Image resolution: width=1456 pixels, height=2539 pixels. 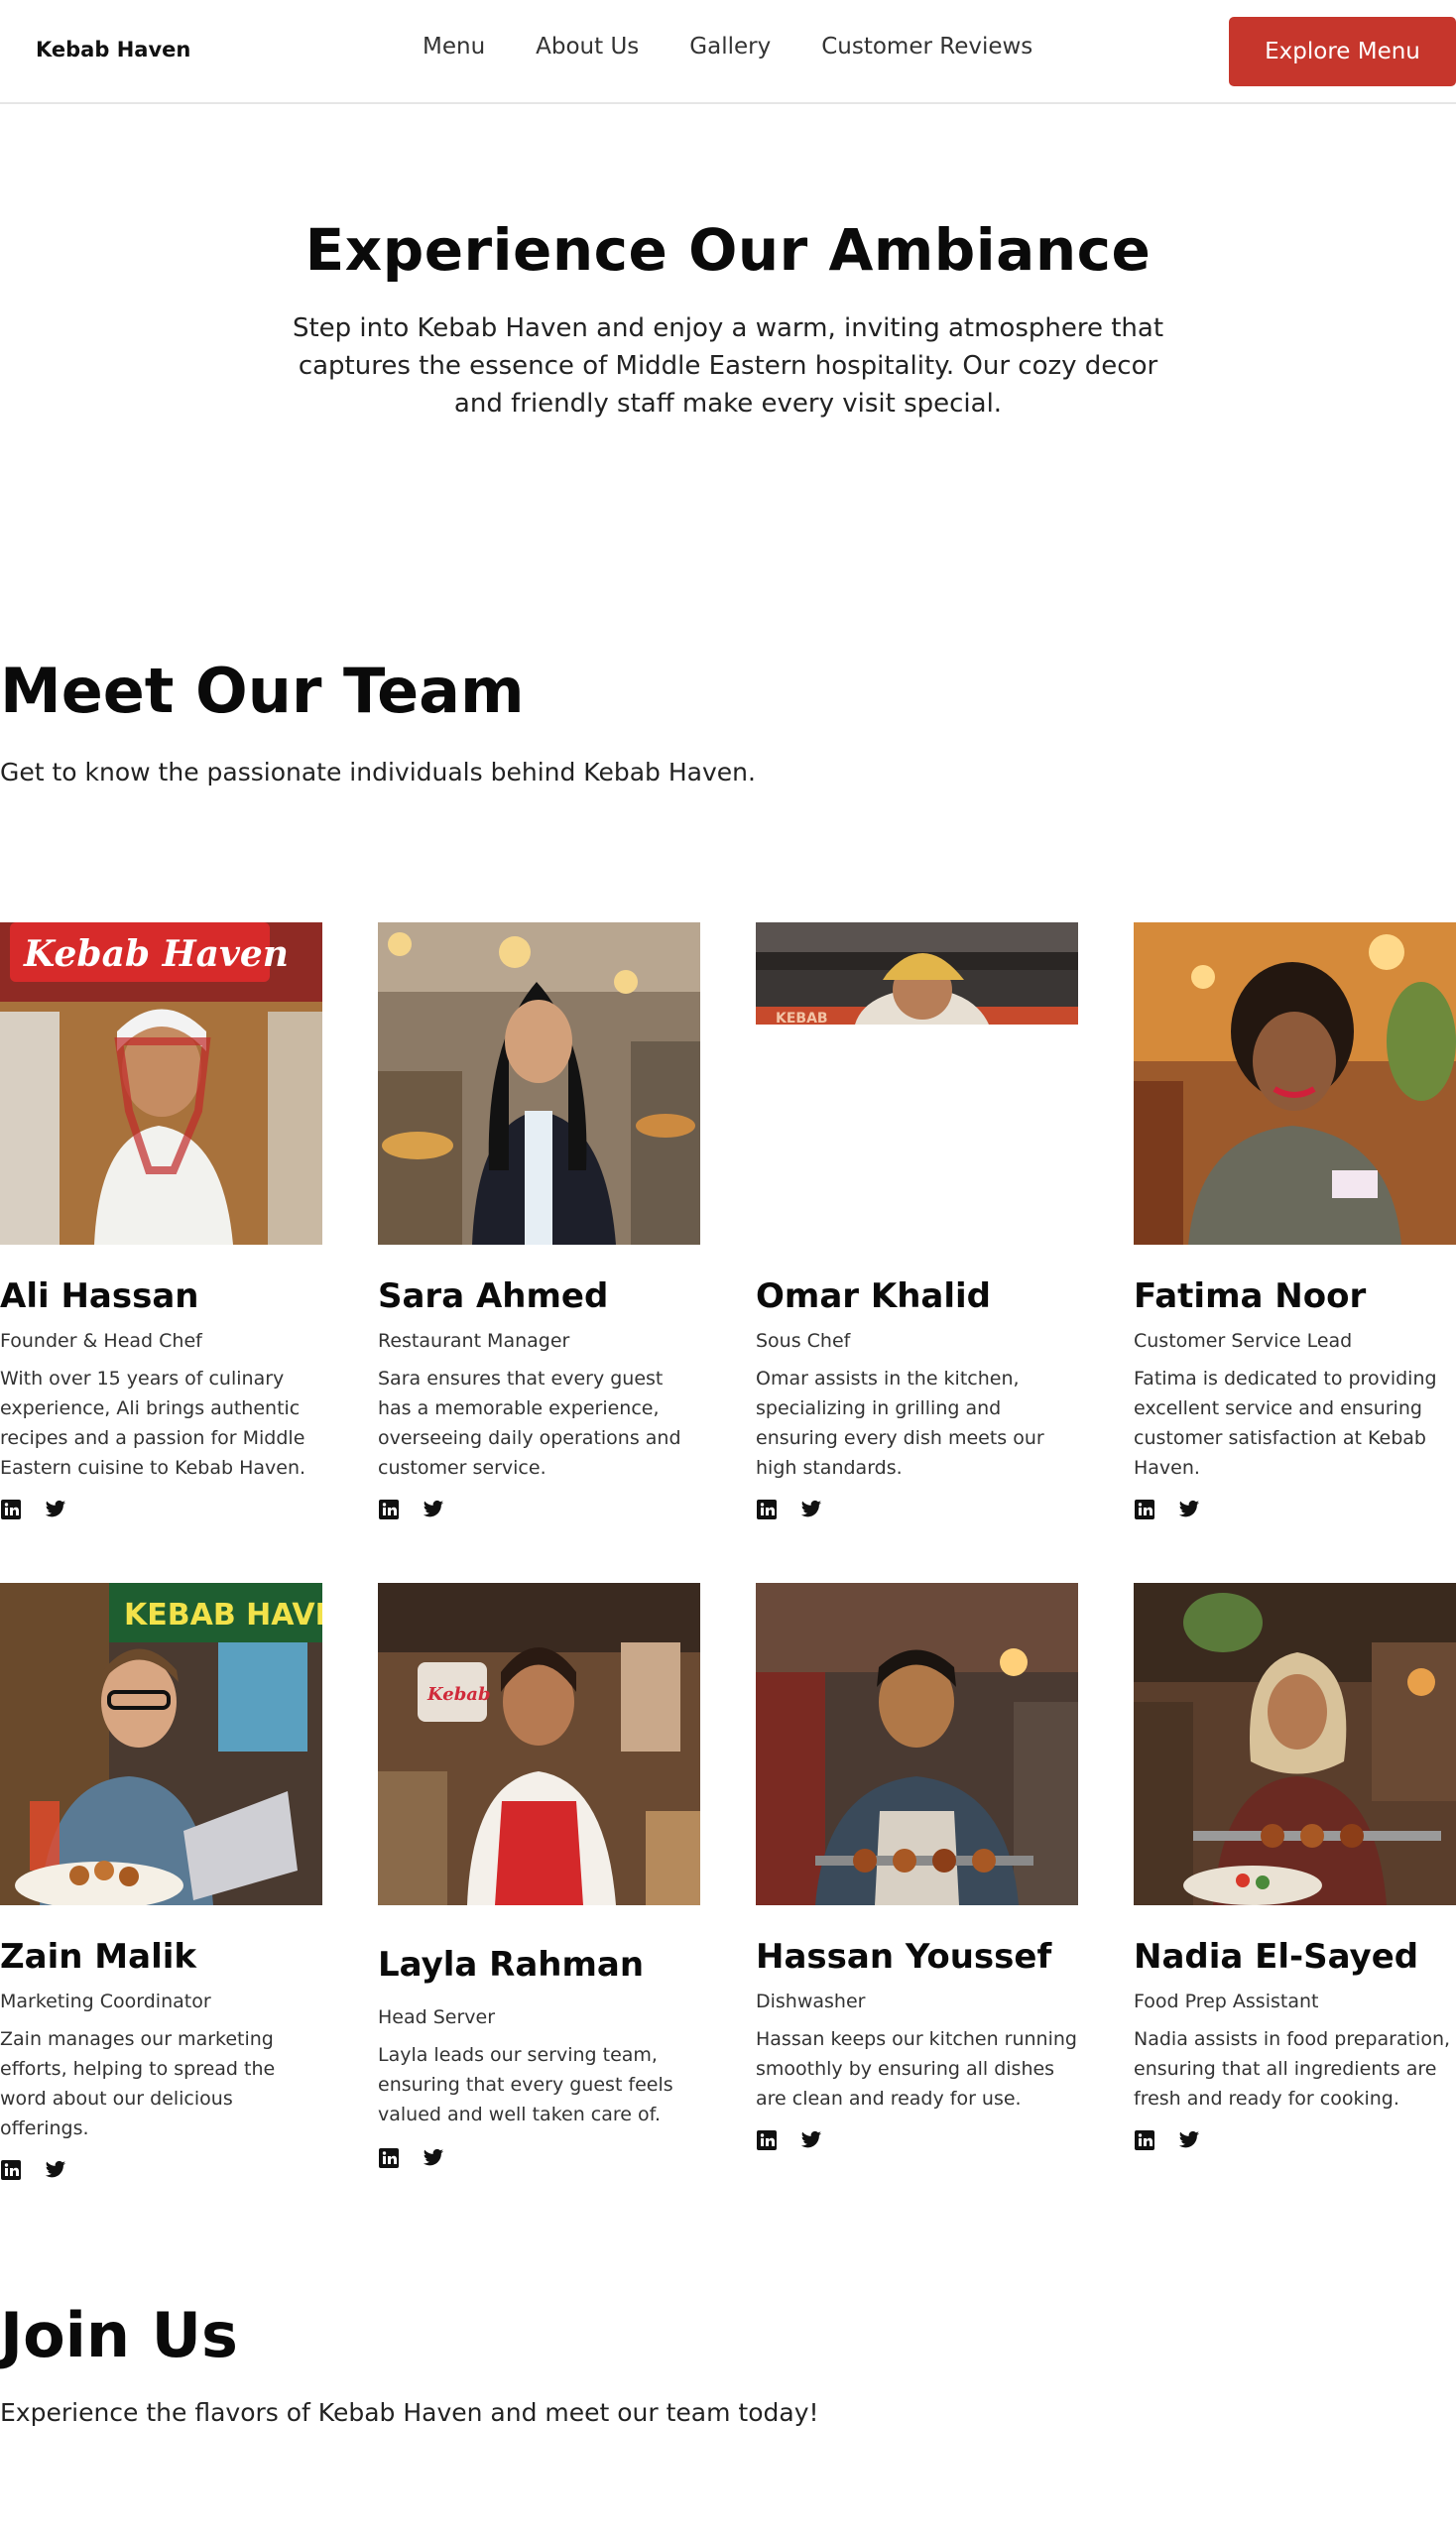 I want to click on team-member-name: Omar Khalid, so click(x=874, y=1296).